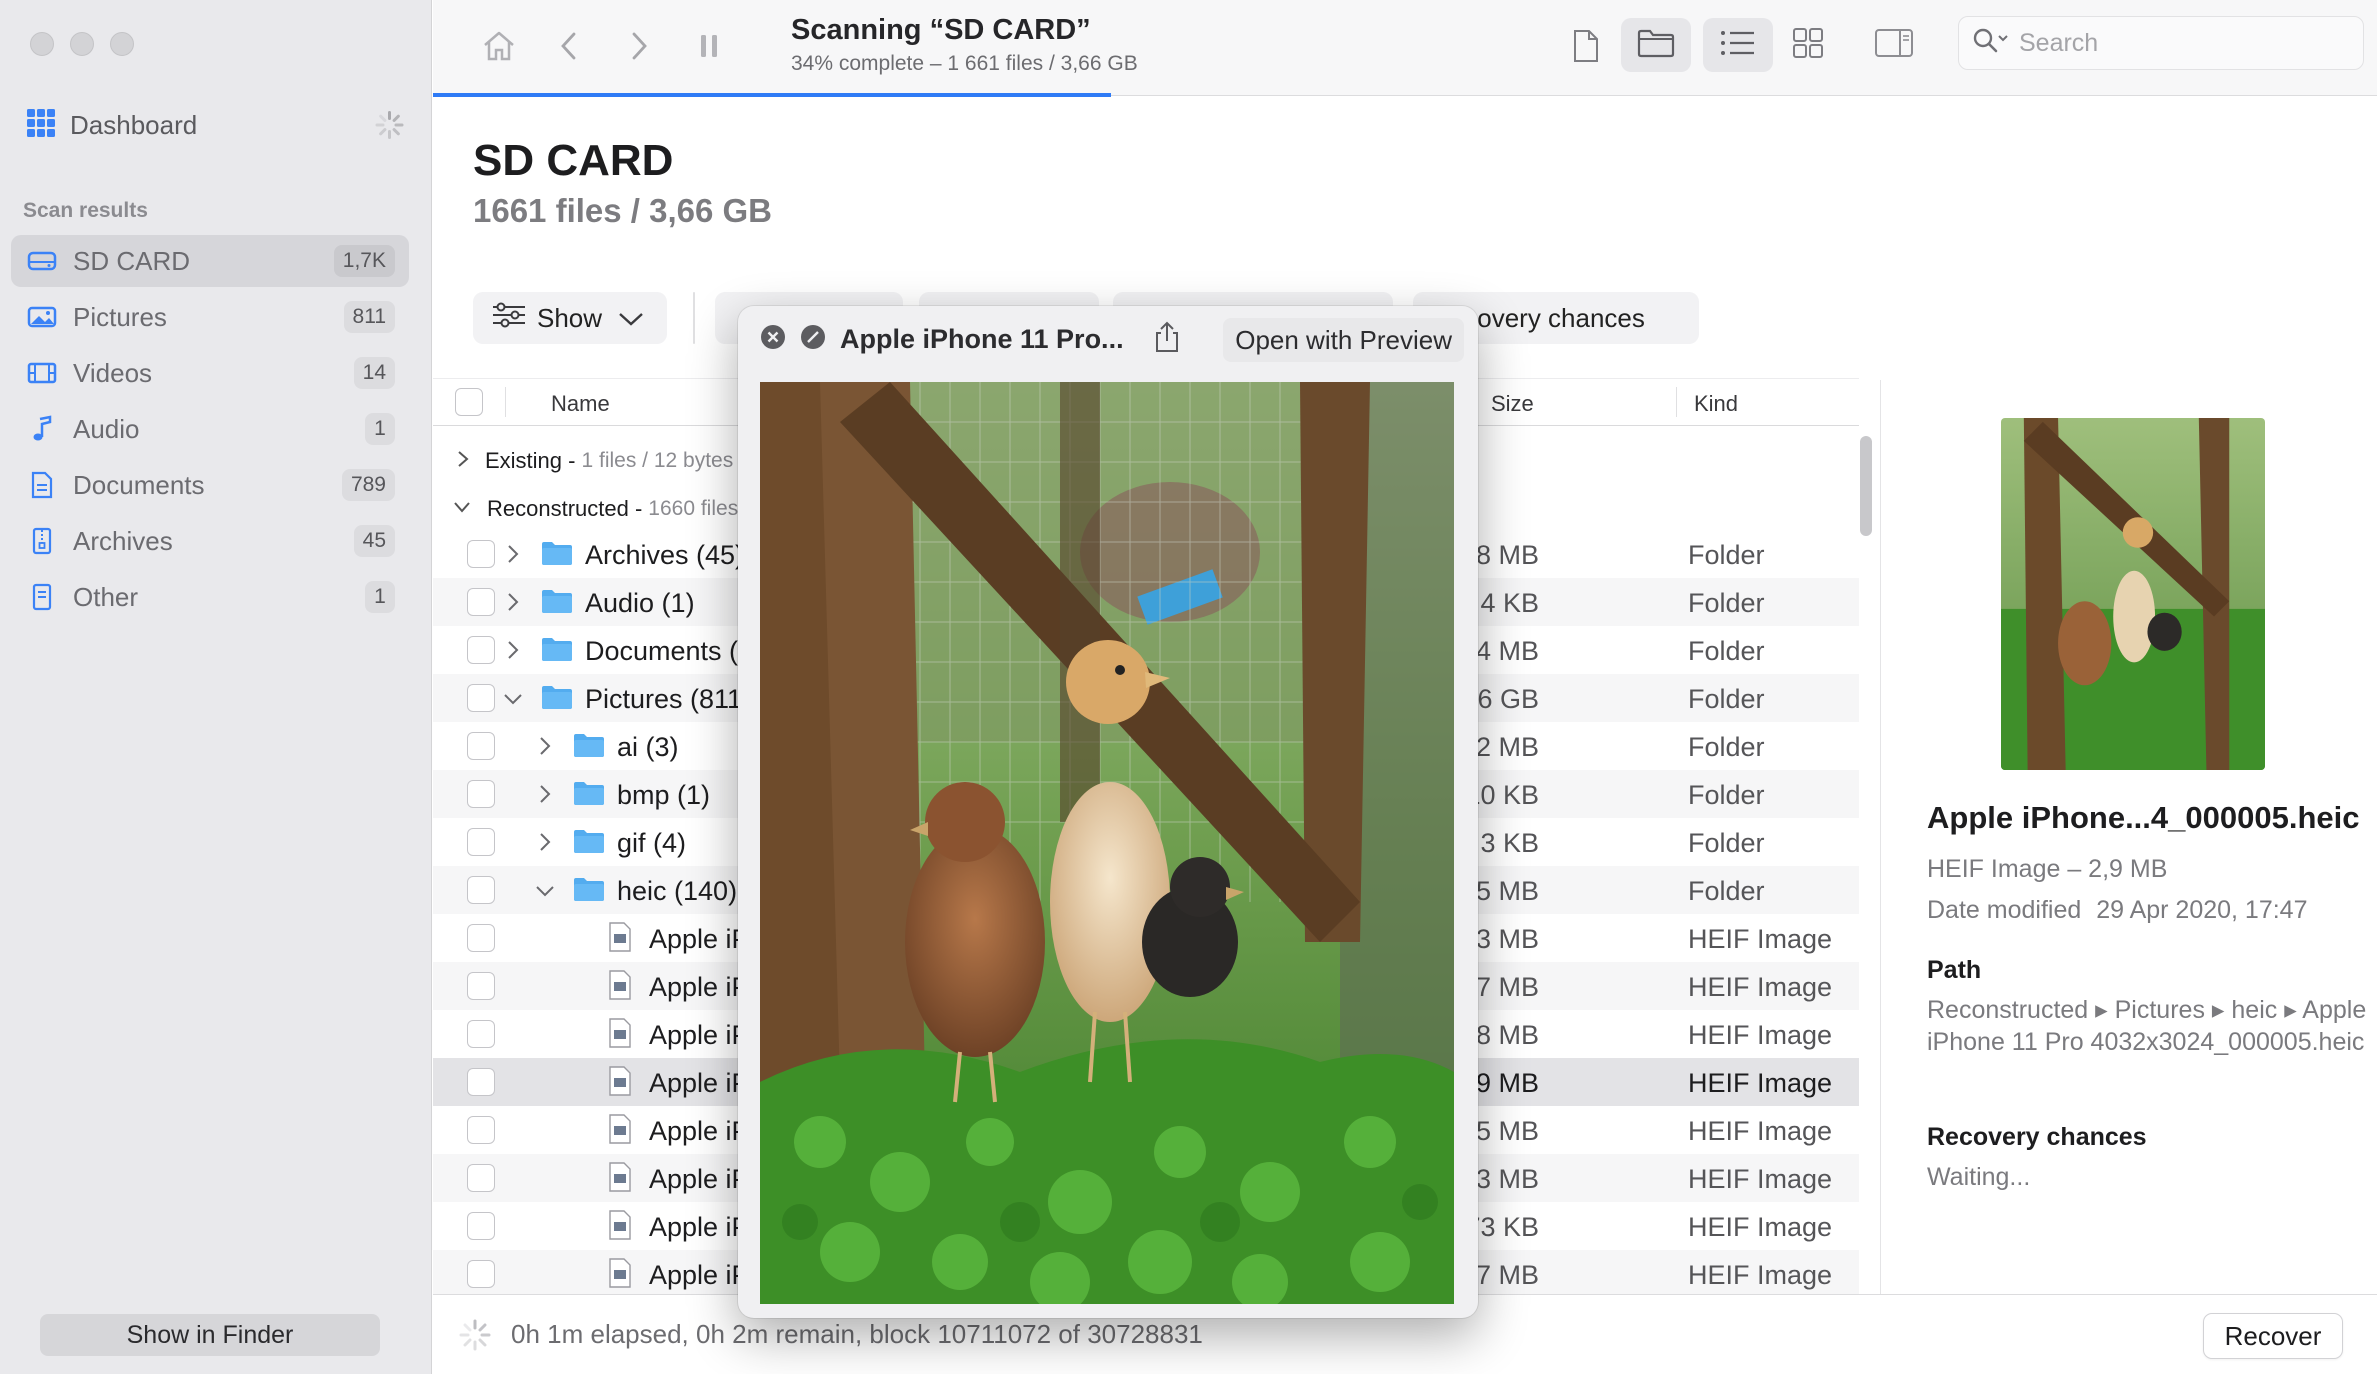 Image resolution: width=2377 pixels, height=1374 pixels. What do you see at coordinates (389, 125) in the screenshot?
I see `spinner-icon` at bounding box center [389, 125].